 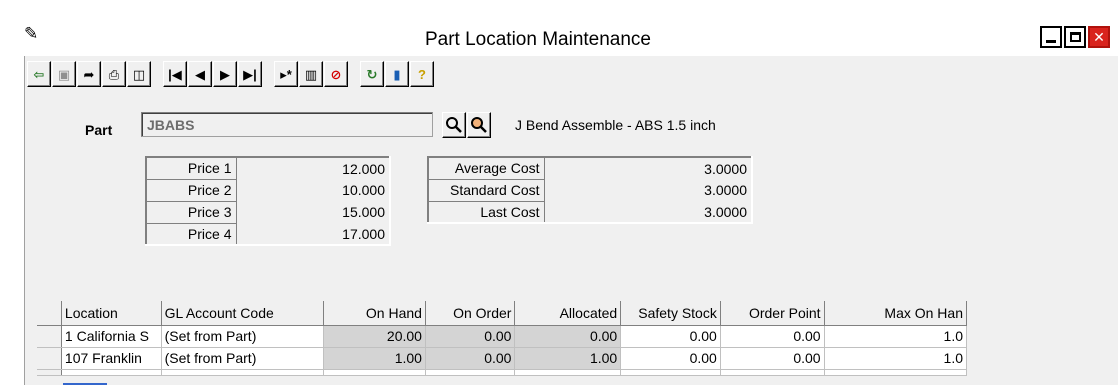 I want to click on cost-row: Last Cost 3.0000, so click(x=590, y=212).